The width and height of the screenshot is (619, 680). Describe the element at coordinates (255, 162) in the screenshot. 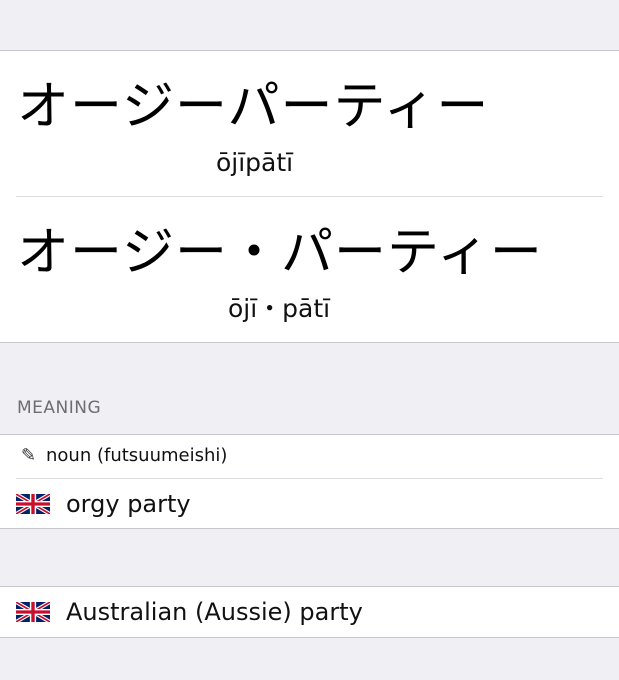

I see `romaji-reading: ōjīpātī` at that location.